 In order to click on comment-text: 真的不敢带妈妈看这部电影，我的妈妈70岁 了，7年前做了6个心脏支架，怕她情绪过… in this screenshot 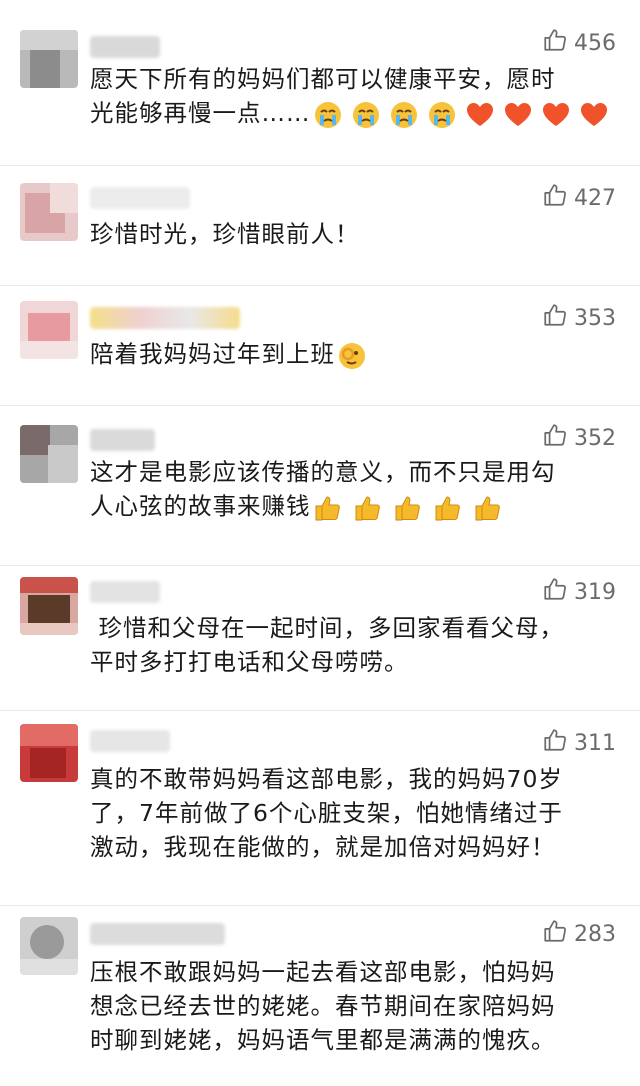, I will do `click(352, 813)`.